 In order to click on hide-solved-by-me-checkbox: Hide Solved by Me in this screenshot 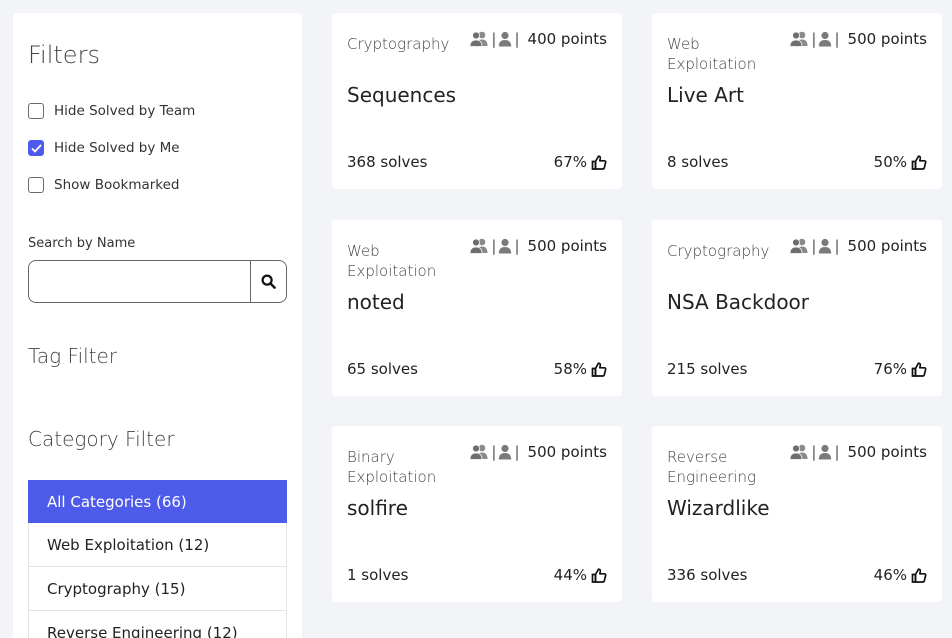, I will do `click(104, 148)`.